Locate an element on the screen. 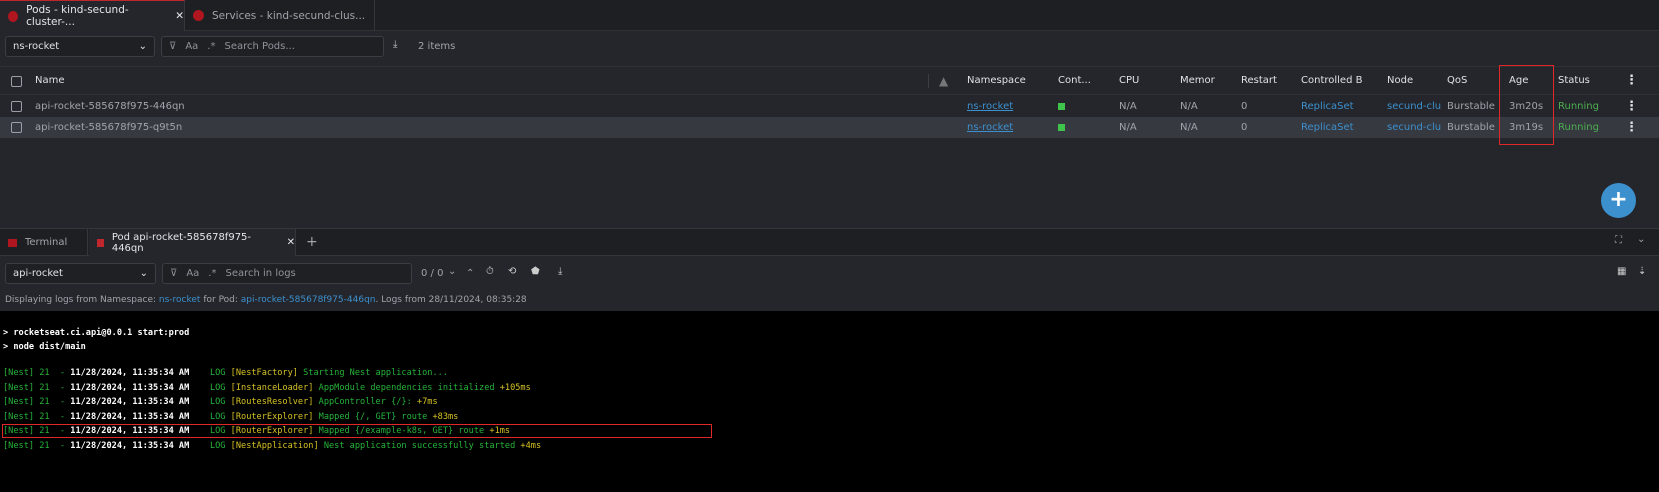 This screenshot has width=1659, height=492. column-cpu: CPU is located at coordinates (1129, 80).